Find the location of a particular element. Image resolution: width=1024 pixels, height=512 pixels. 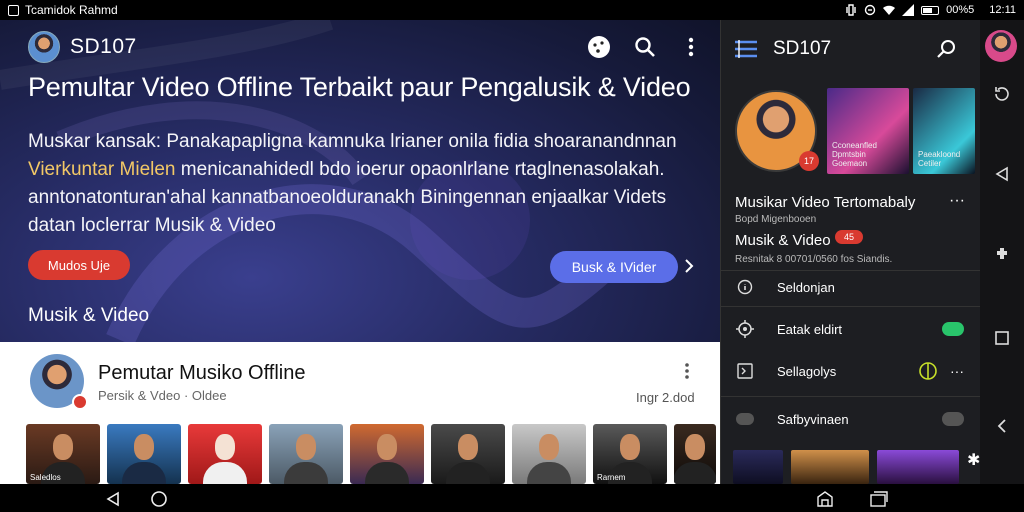

thumbnail-label: Rarnem is located at coordinates (611, 477).